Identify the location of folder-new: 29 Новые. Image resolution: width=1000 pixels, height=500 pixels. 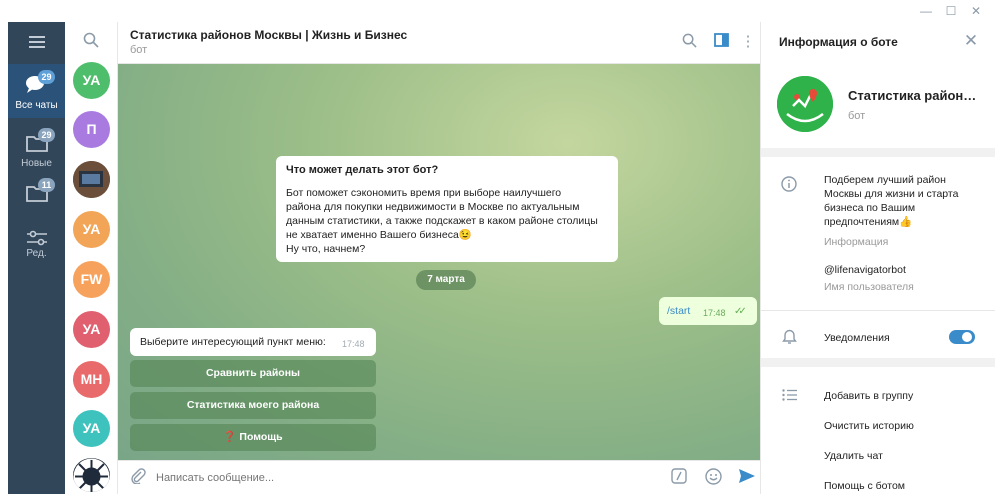
(36, 149).